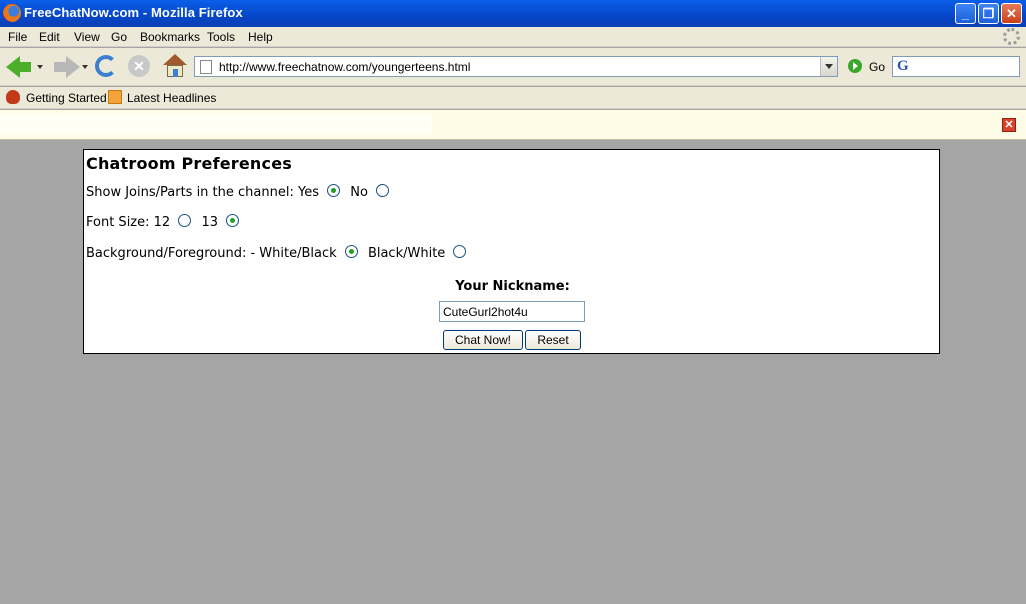 The height and width of the screenshot is (604, 1026). What do you see at coordinates (118, 222) in the screenshot?
I see `font-size-label: Font Size:` at bounding box center [118, 222].